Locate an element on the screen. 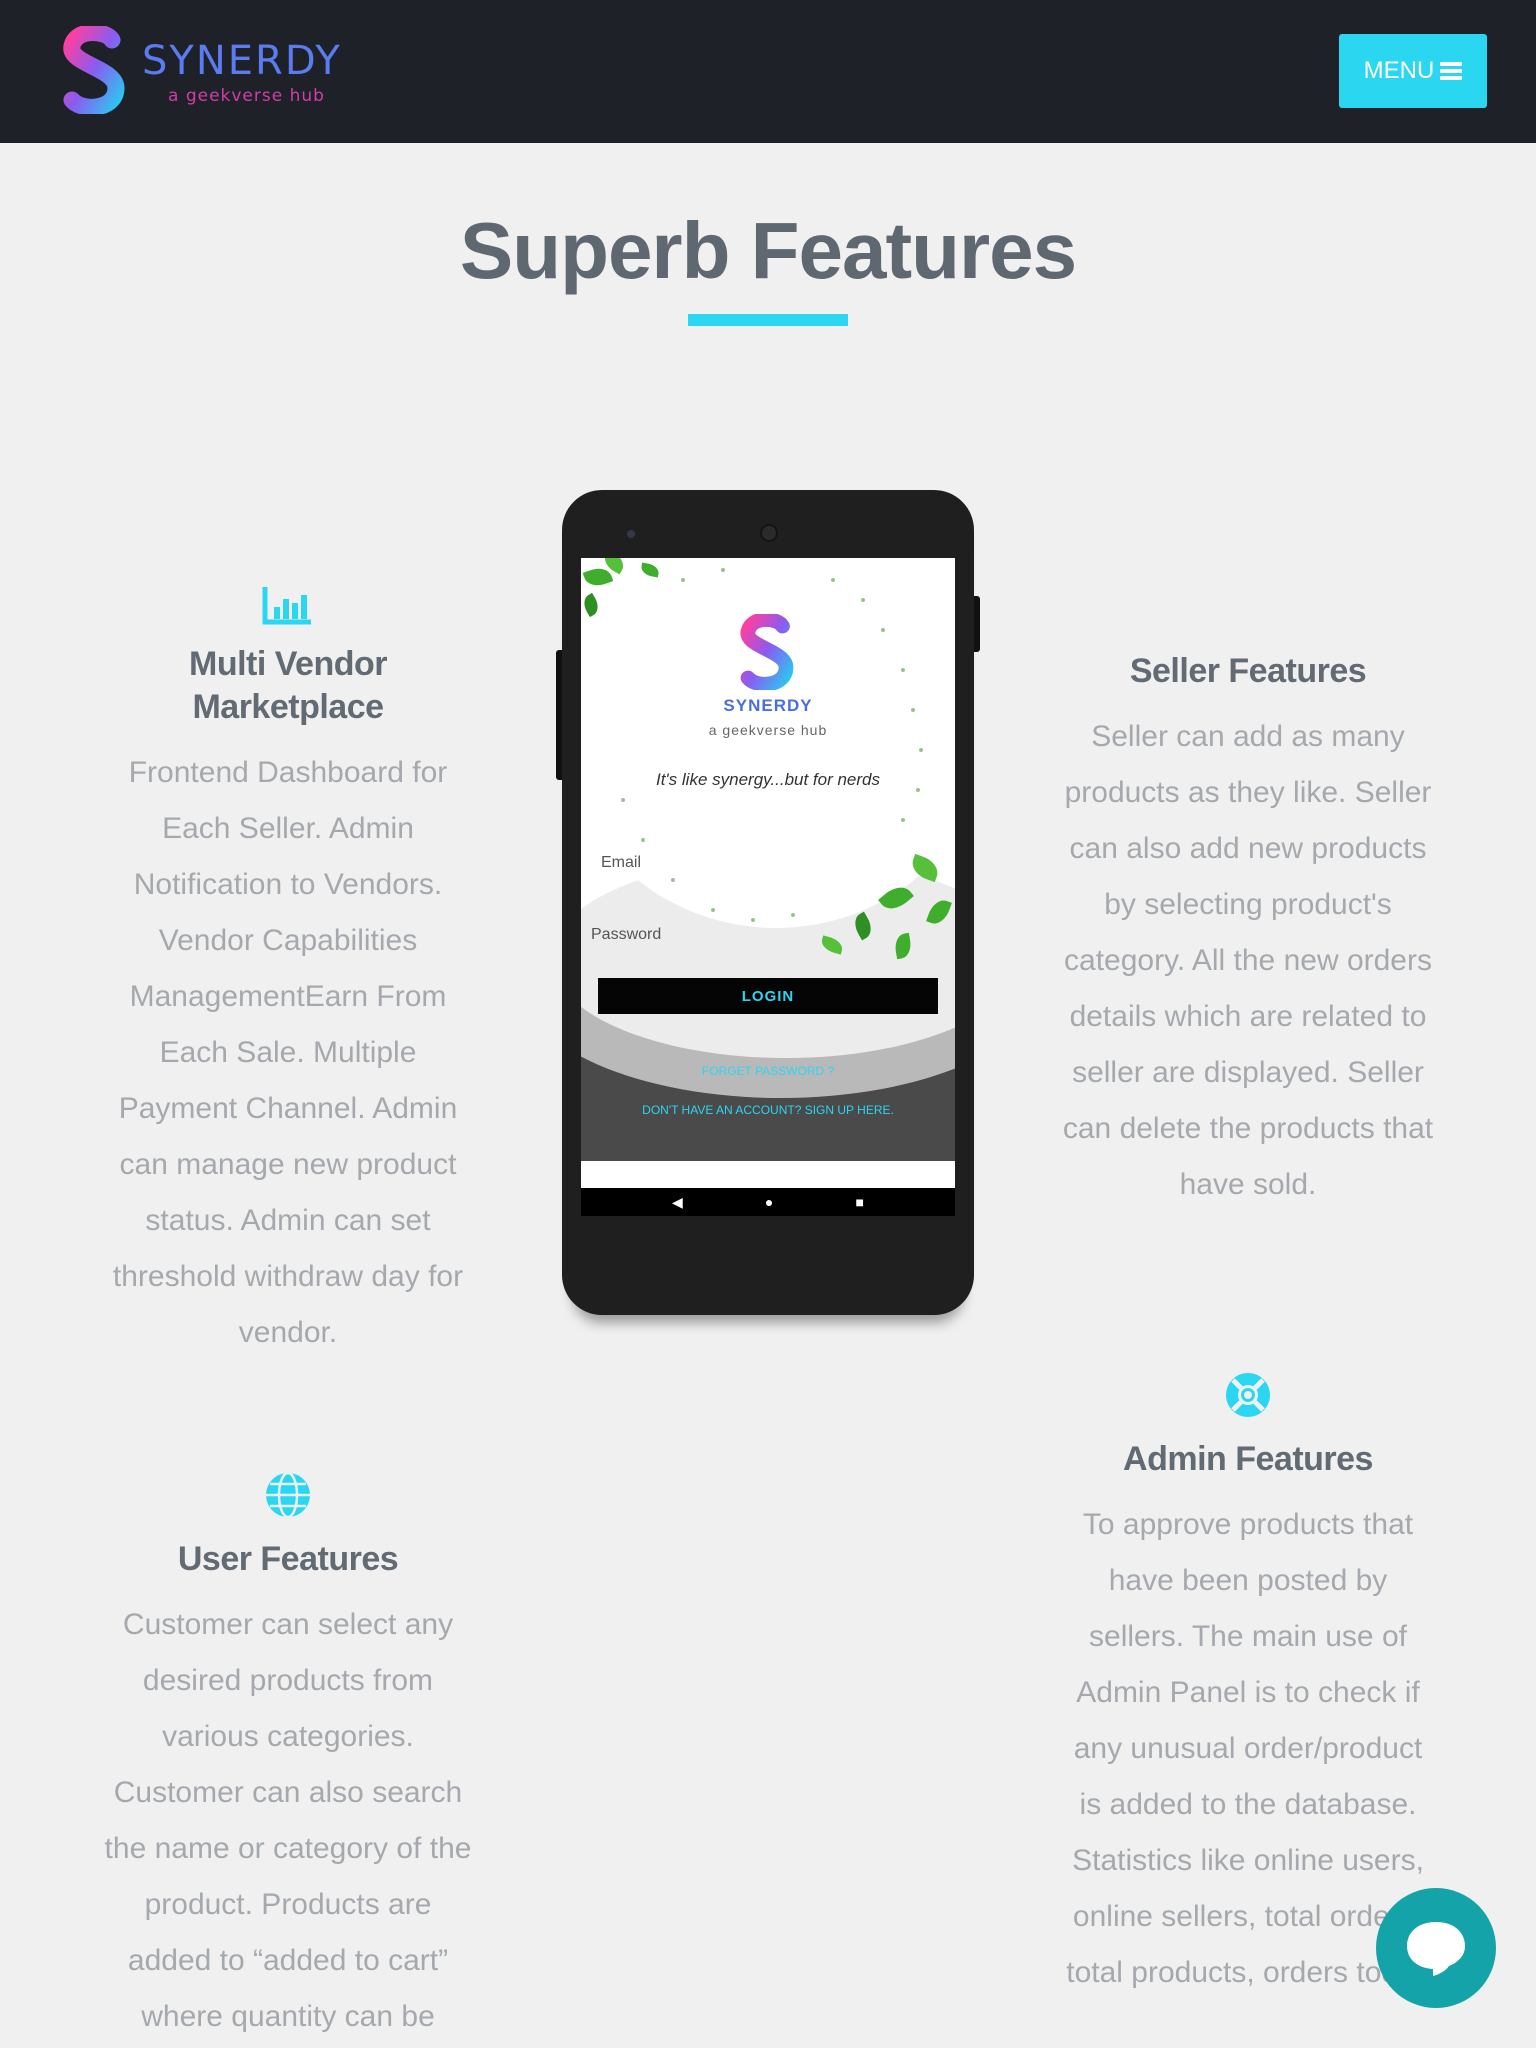  chat-button is located at coordinates (1436, 1948).